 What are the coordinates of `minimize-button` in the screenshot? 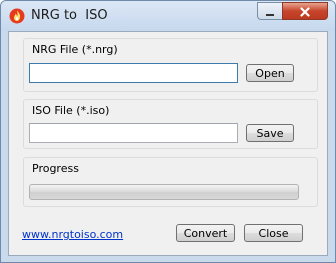 It's located at (270, 11).